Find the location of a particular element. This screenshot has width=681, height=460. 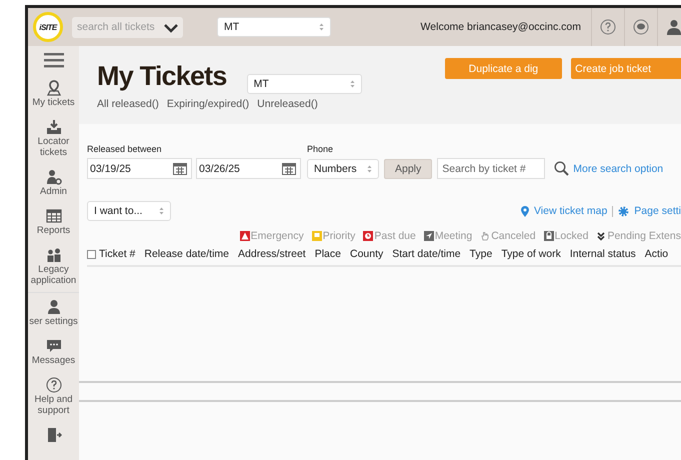

view-map-link: View ticket map is located at coordinates (571, 211).